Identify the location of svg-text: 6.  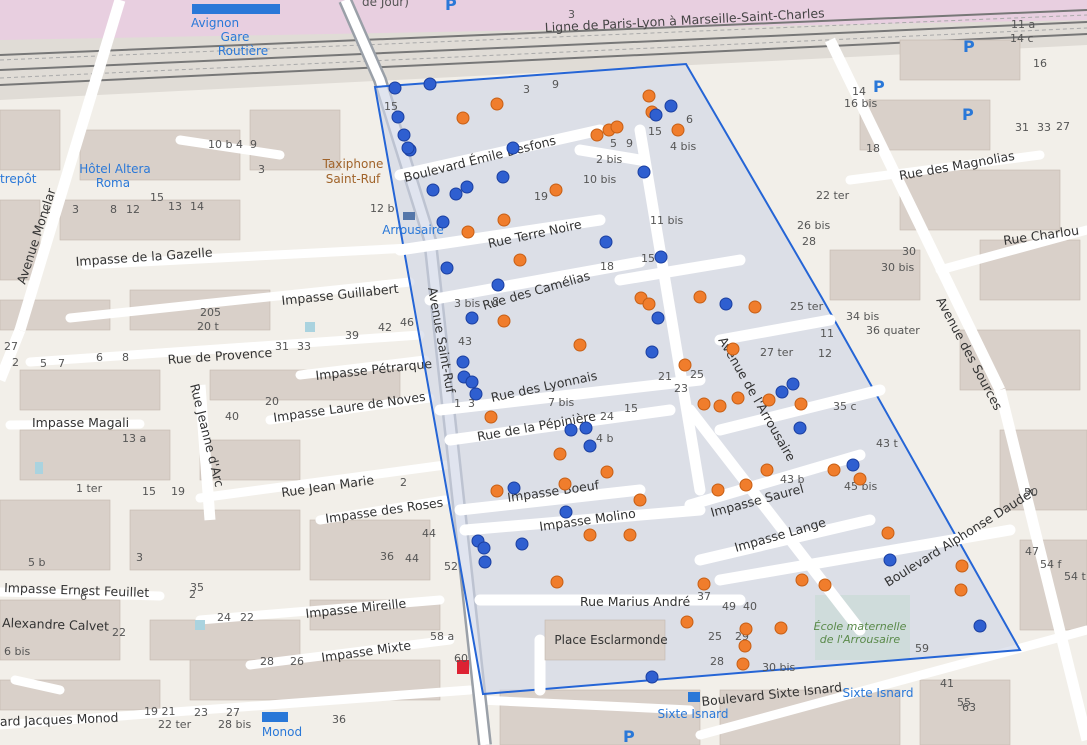
(689, 119).